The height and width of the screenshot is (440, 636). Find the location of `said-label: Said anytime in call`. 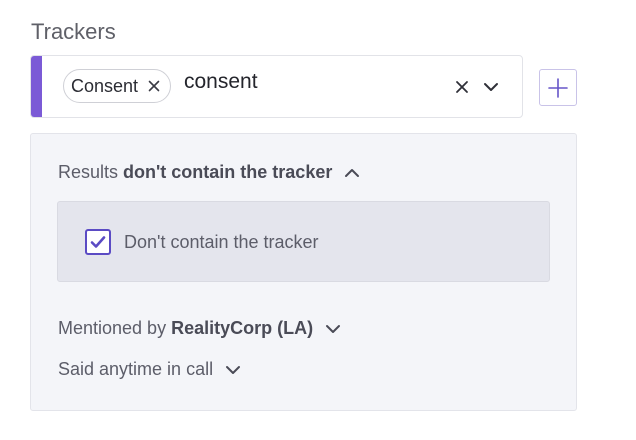

said-label: Said anytime in call is located at coordinates (136, 369).